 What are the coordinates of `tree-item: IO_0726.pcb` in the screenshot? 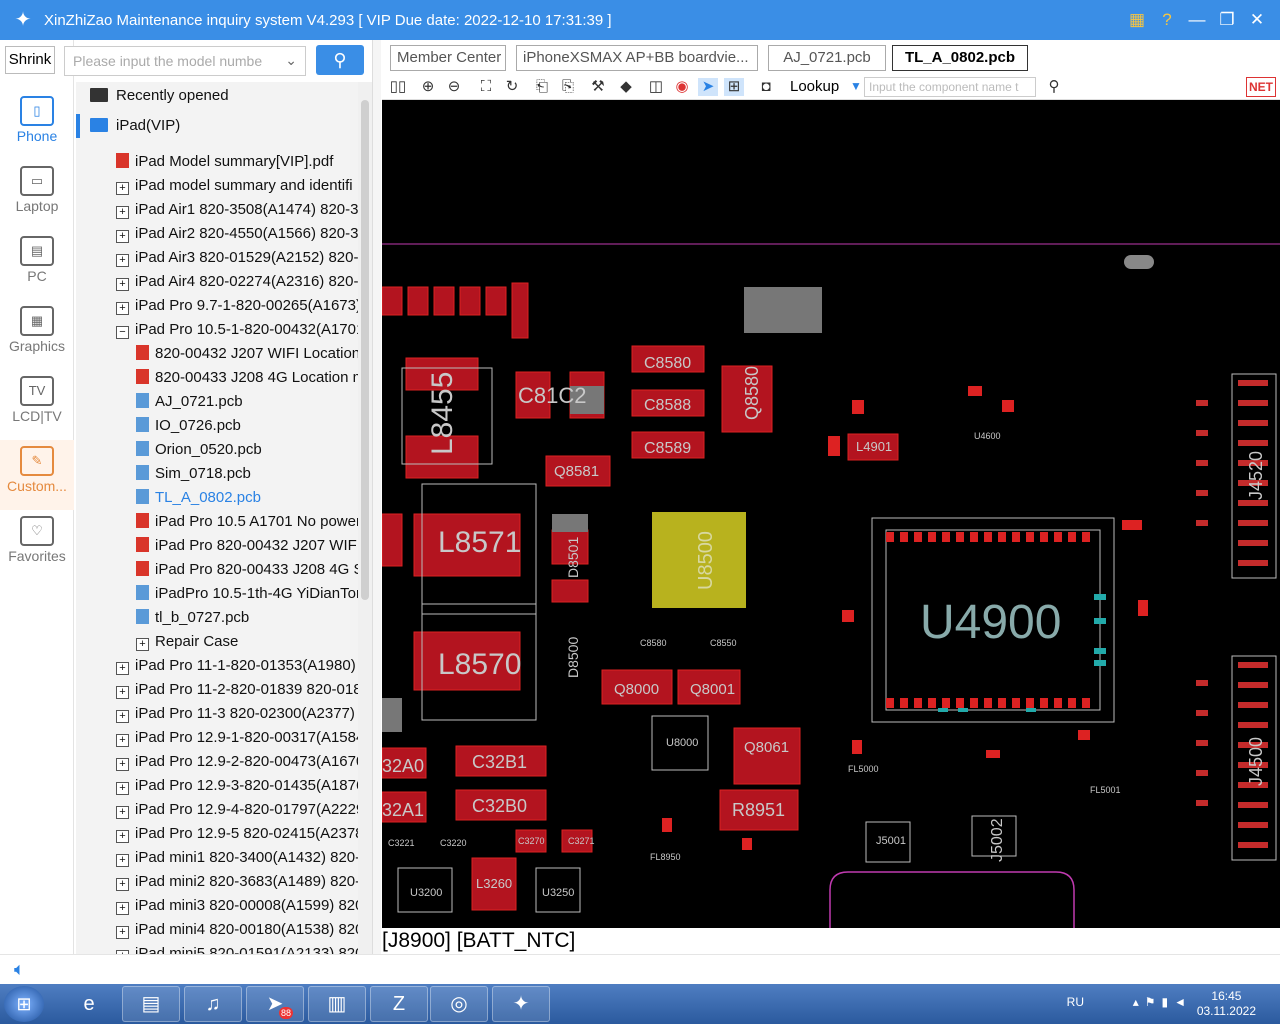 It's located at (217, 426).